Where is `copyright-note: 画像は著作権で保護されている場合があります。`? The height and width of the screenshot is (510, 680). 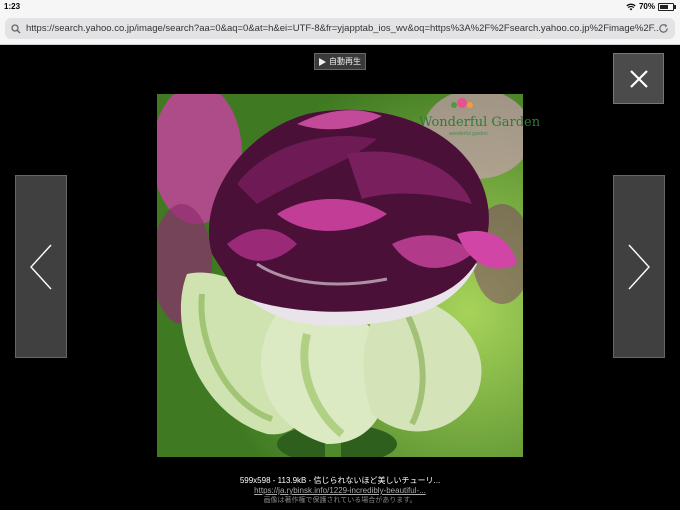
copyright-note: 画像は著作権で保護されている場合があります。 is located at coordinates (340, 500).